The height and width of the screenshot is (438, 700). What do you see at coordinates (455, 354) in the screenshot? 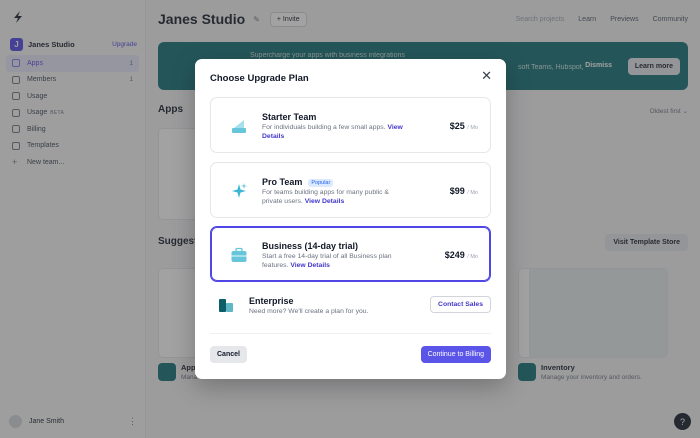
I see `continue-to-billing-button: Continue to Billing` at bounding box center [455, 354].